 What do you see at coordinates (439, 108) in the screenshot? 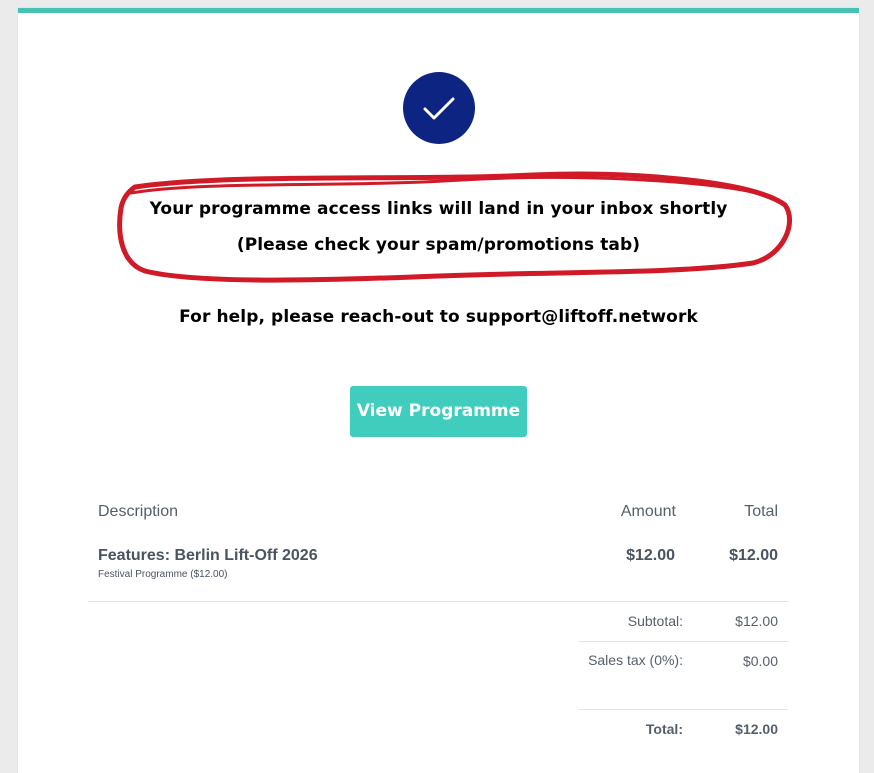
I see `success-checkmark-icon` at bounding box center [439, 108].